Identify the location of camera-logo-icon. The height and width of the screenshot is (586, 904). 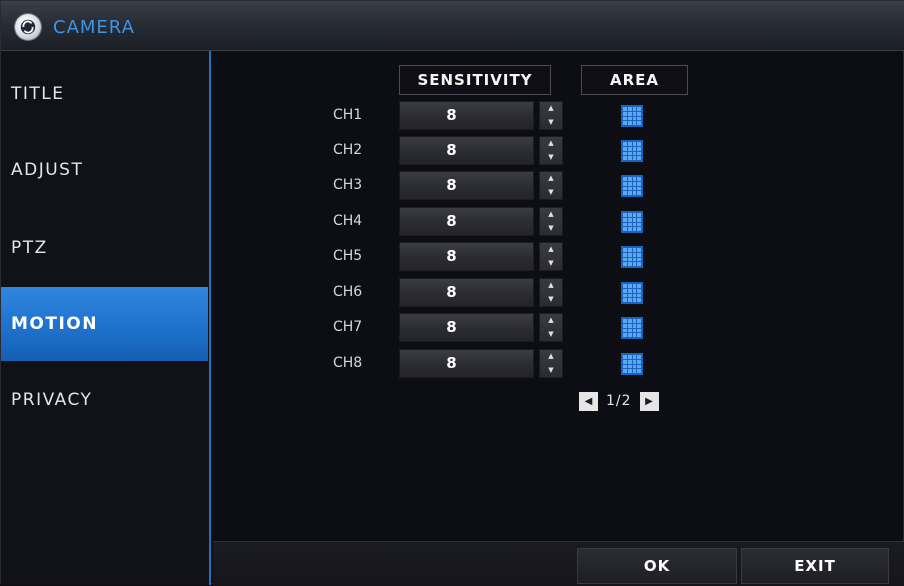
(28, 27).